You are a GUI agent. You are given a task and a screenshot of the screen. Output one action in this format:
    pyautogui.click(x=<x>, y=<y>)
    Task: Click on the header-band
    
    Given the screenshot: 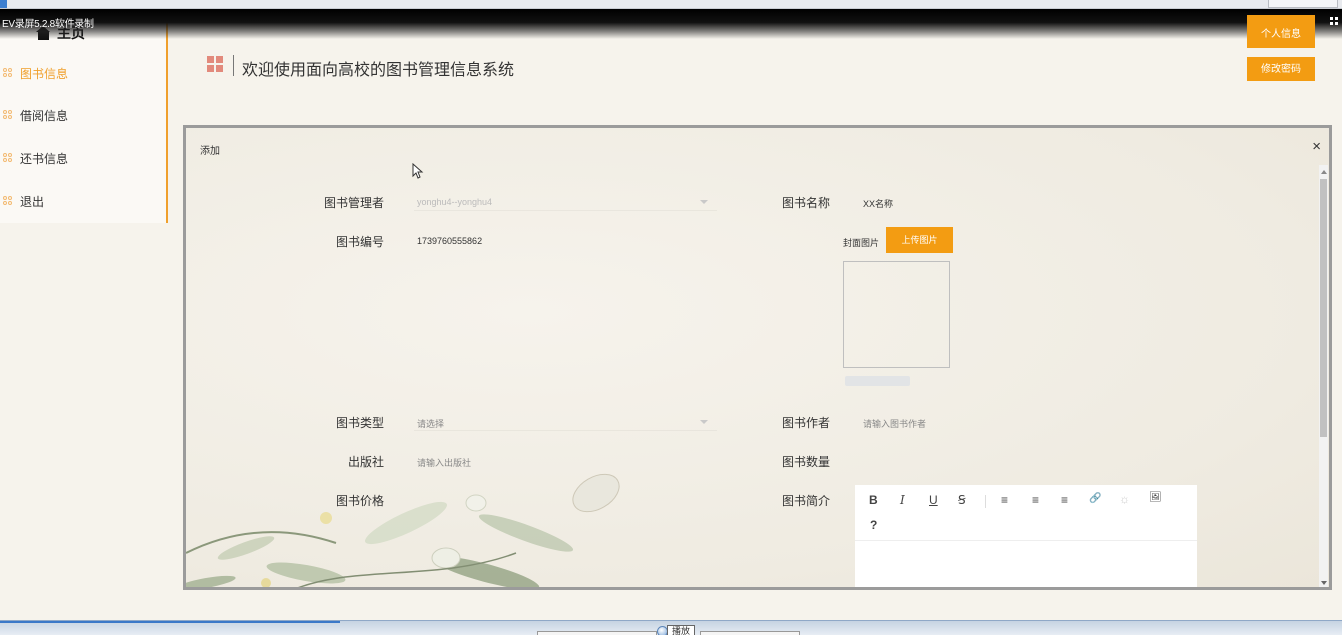 What is the action you would take?
    pyautogui.click(x=671, y=24)
    